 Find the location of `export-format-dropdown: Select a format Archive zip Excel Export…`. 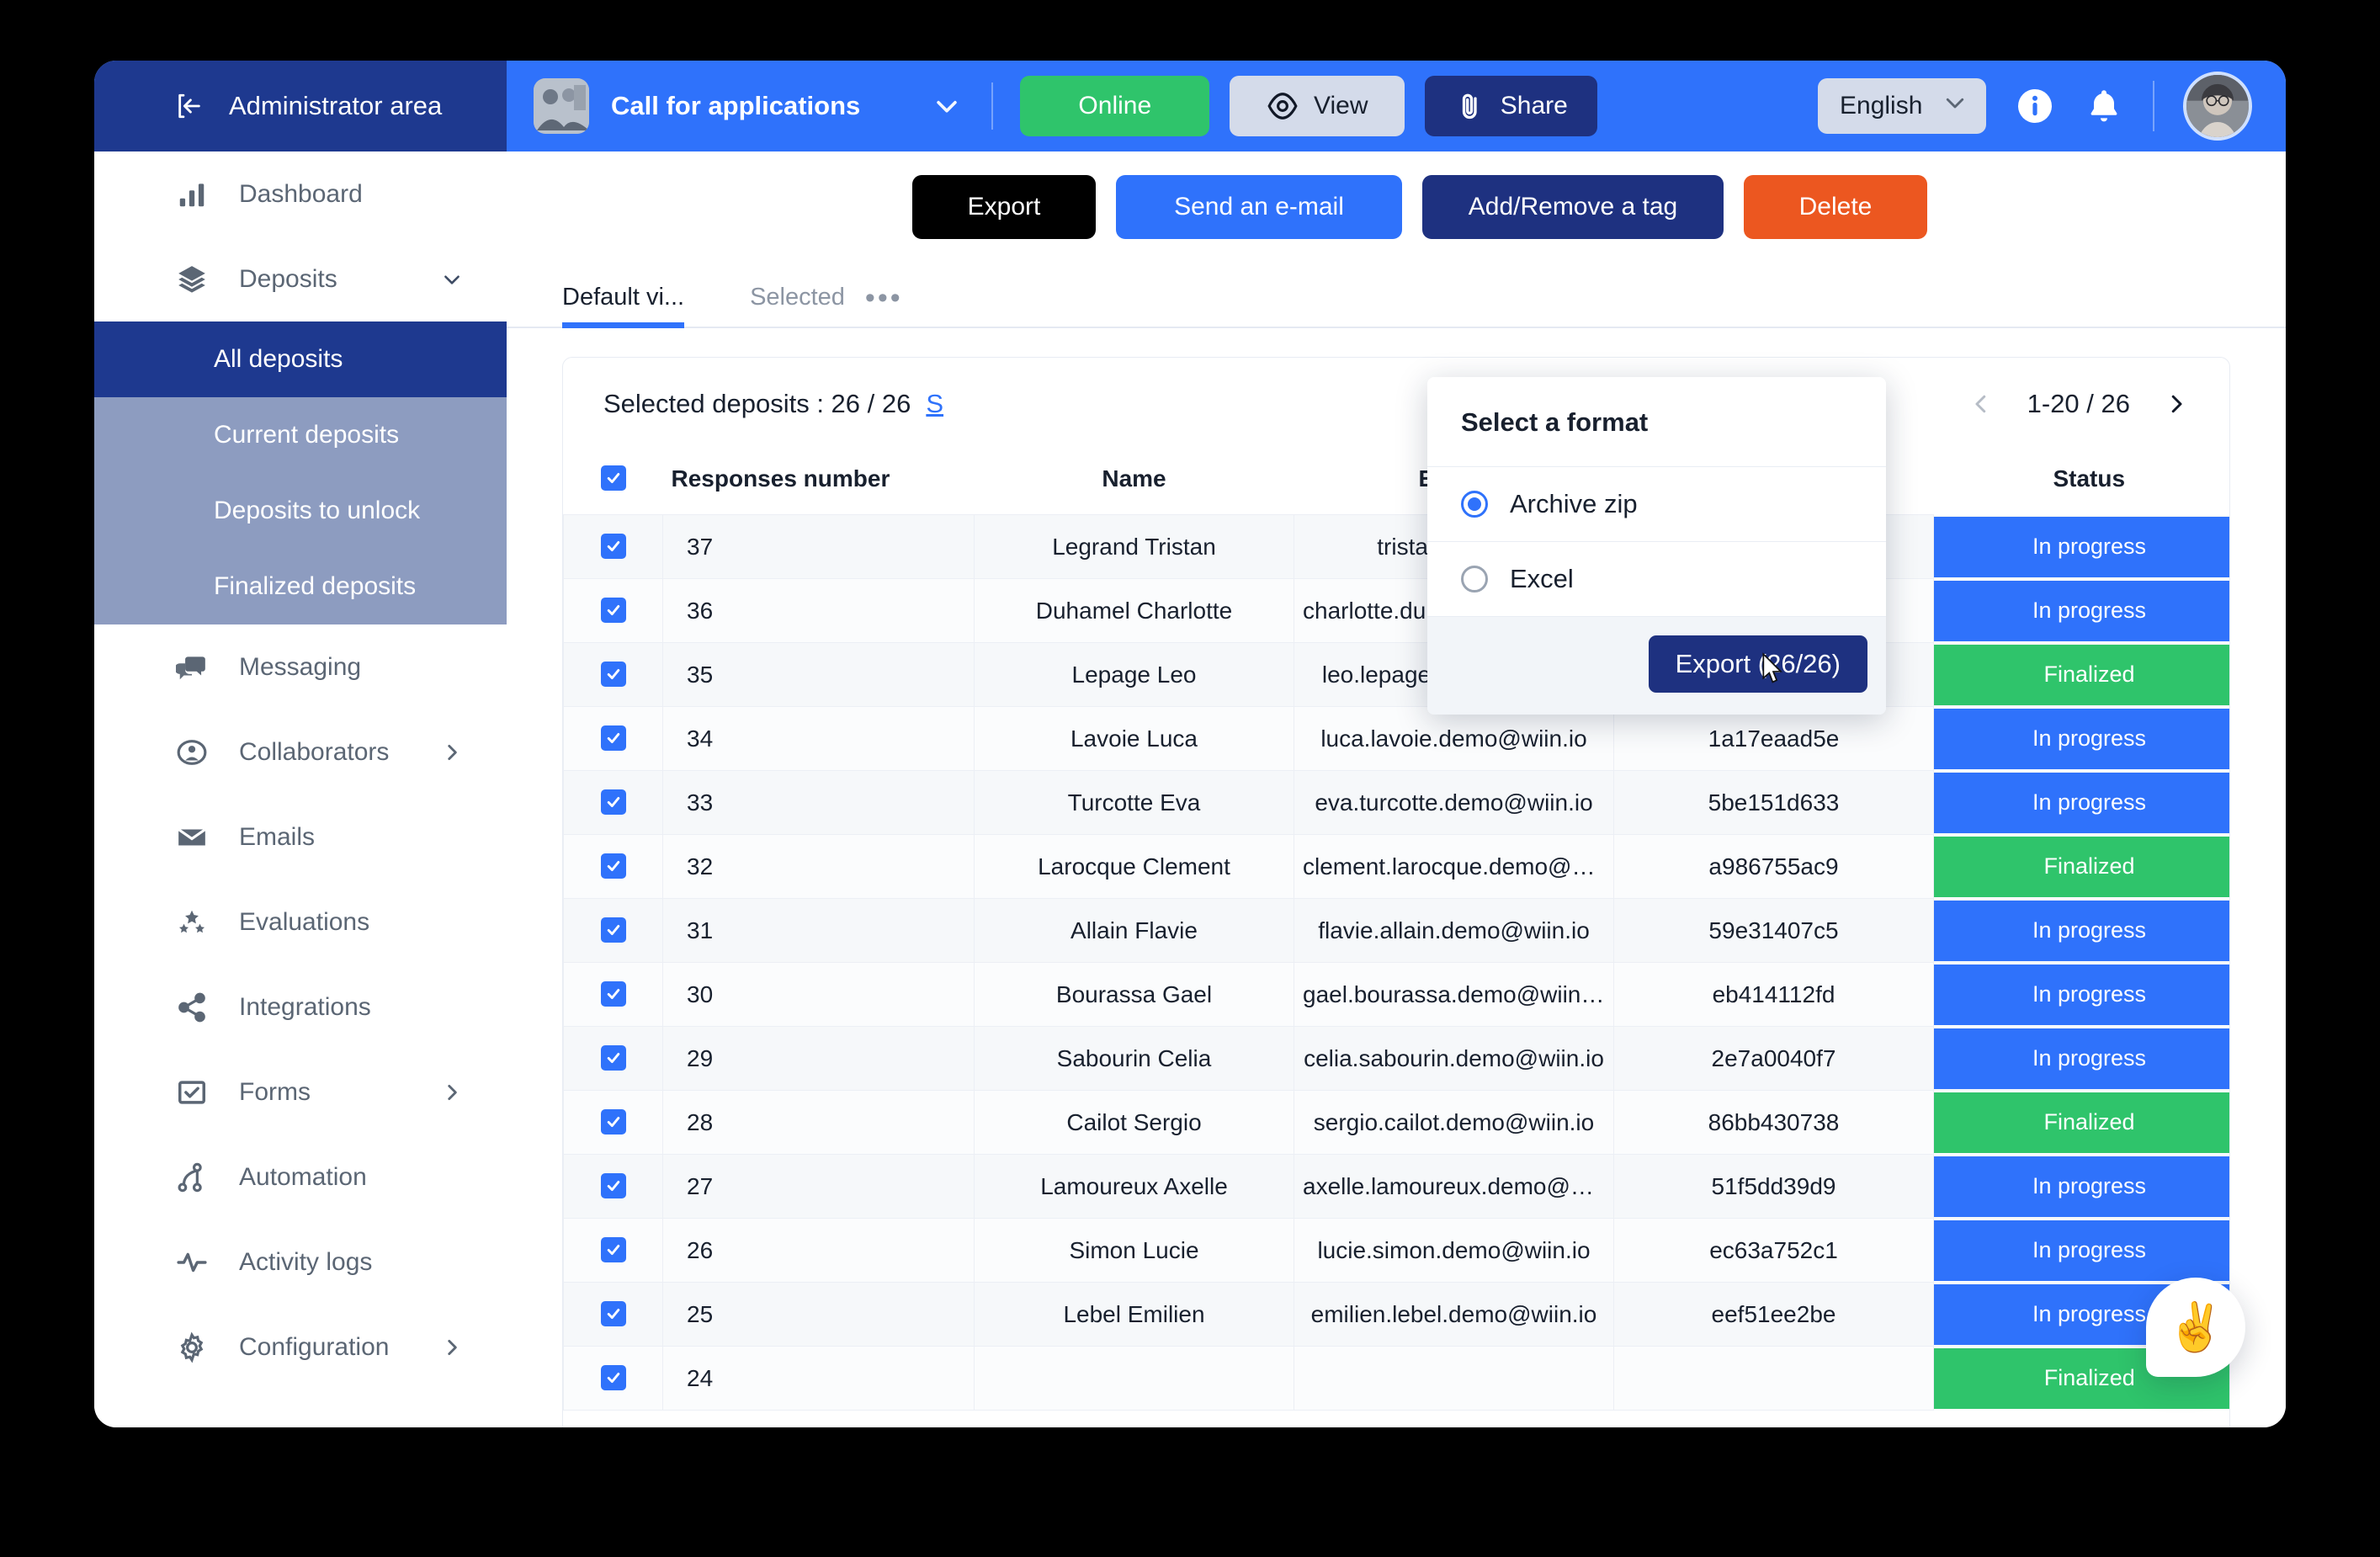

export-format-dropdown: Select a format Archive zip Excel Export… is located at coordinates (1656, 546).